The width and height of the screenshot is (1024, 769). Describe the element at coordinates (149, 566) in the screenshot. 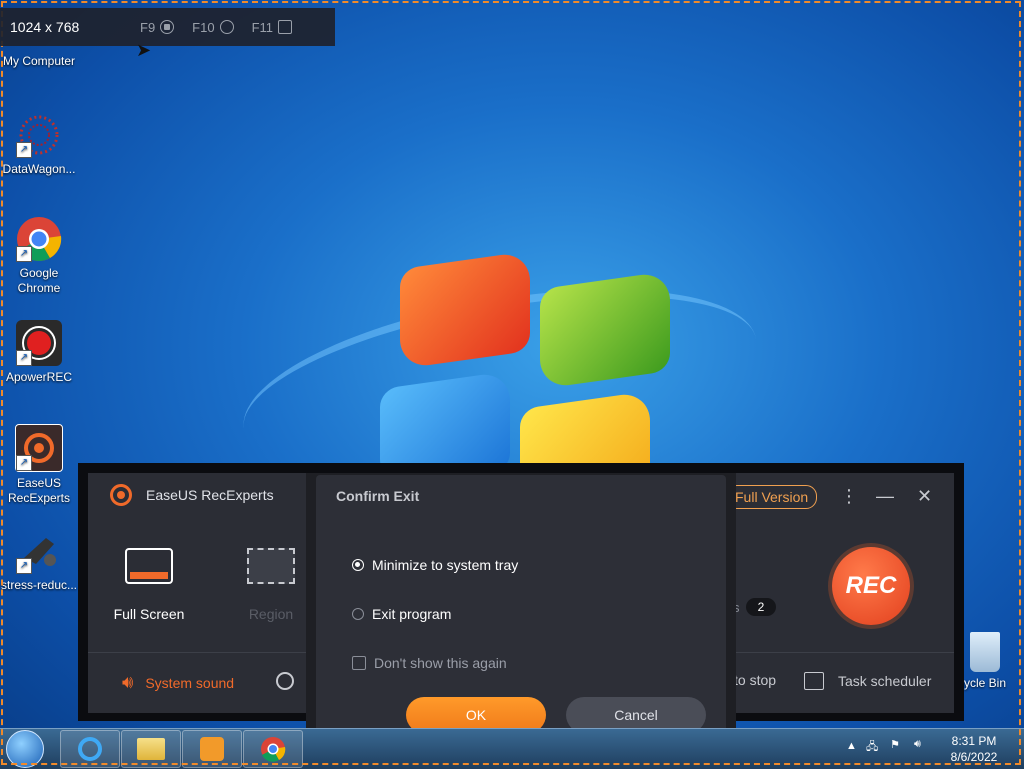

I see `full-screen-icon` at that location.